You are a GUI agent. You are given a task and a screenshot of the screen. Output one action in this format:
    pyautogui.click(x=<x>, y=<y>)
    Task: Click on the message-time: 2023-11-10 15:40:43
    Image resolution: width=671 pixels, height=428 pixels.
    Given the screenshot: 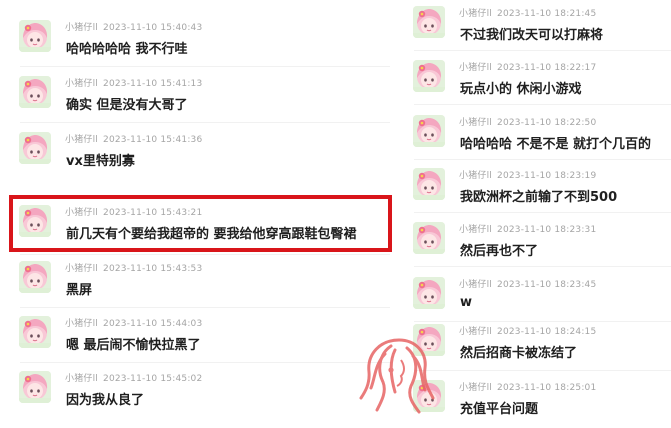 What is the action you would take?
    pyautogui.click(x=153, y=28)
    